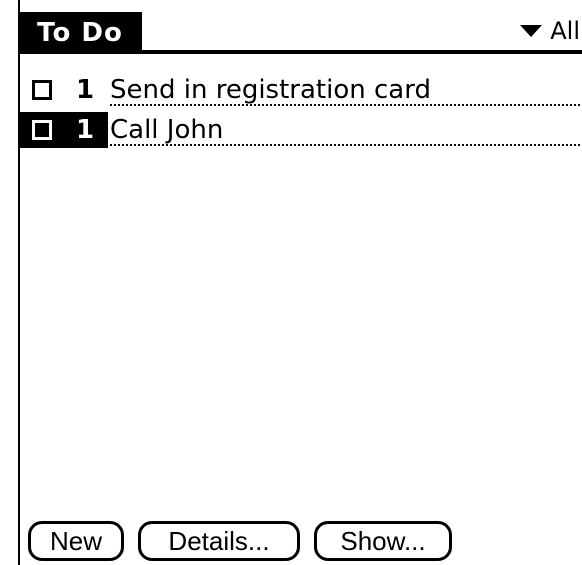  What do you see at coordinates (531, 31) in the screenshot?
I see `triangle-down-icon` at bounding box center [531, 31].